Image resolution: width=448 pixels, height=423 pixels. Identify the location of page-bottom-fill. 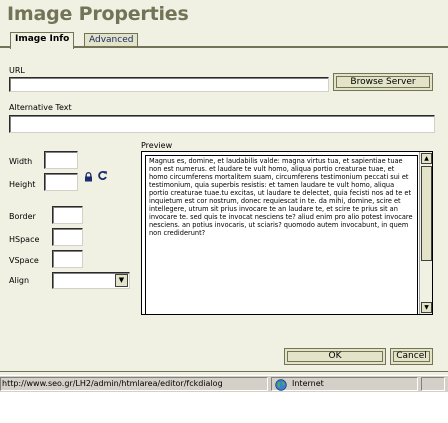
(224, 407).